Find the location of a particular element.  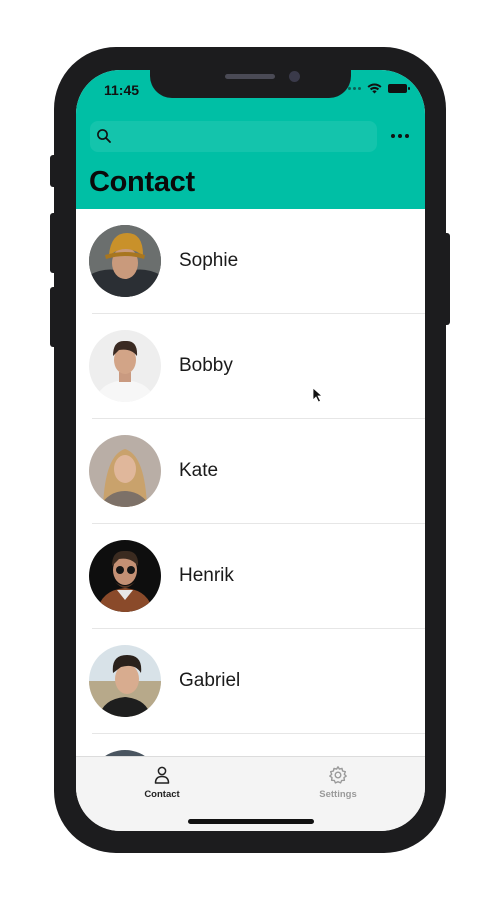

status-icons is located at coordinates (376, 88).